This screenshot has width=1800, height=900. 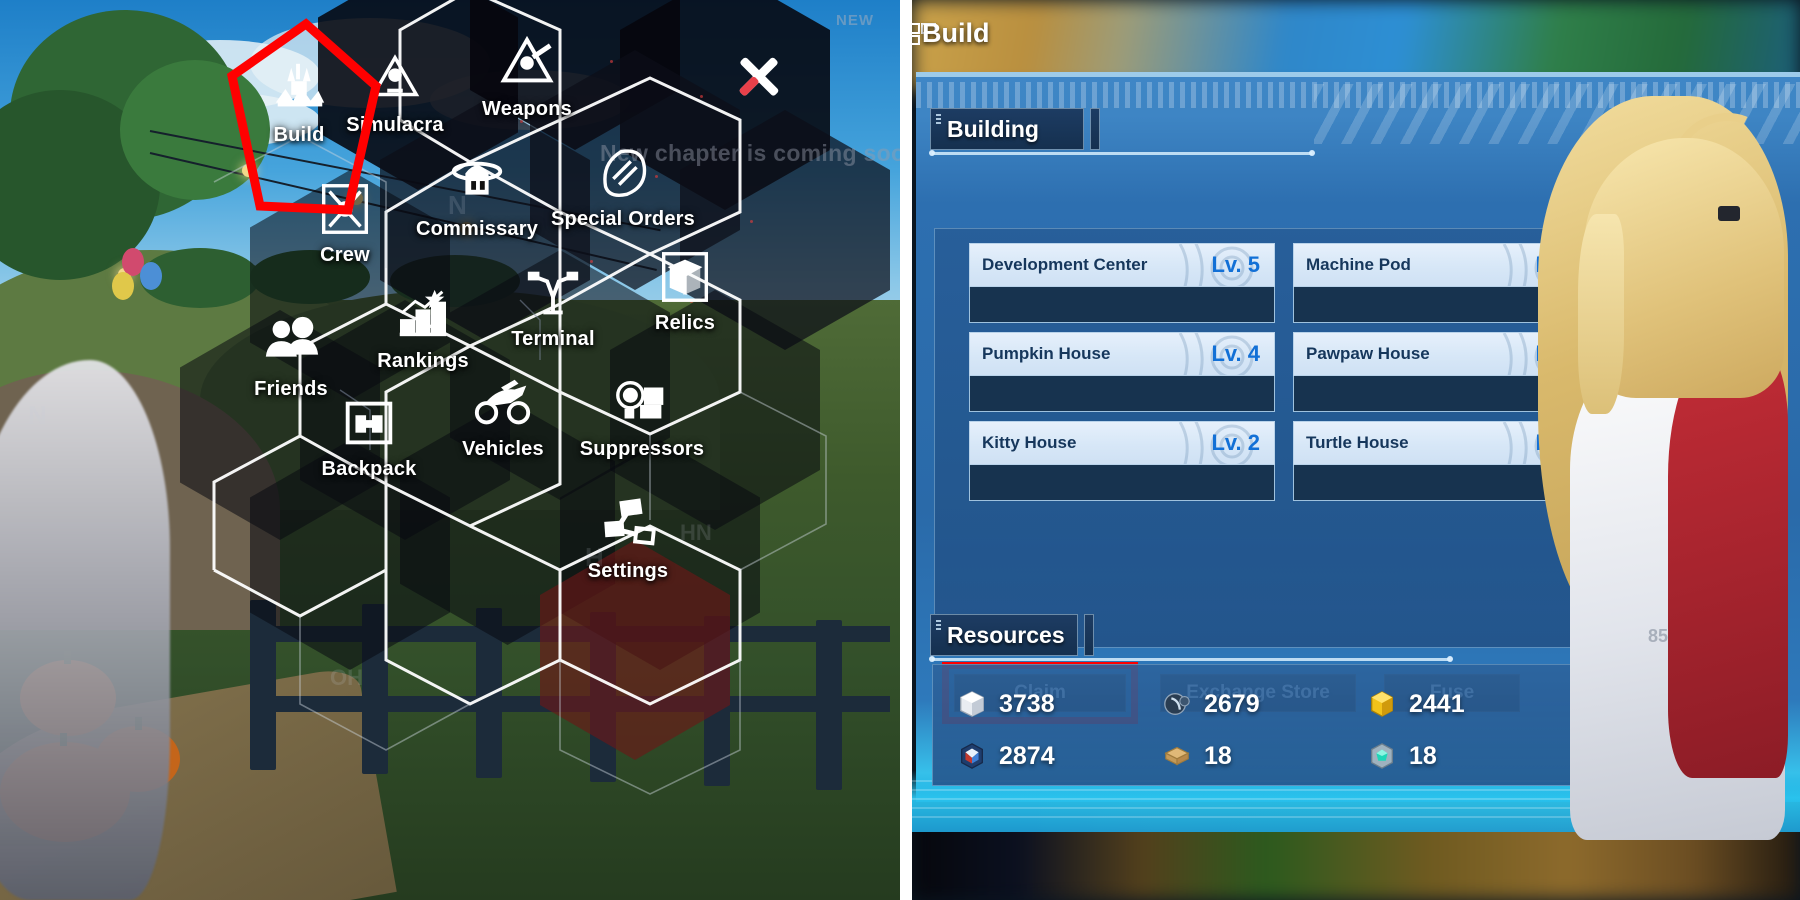 What do you see at coordinates (1446, 283) in the screenshot?
I see `building-card: Machine Pod Lv. 2` at bounding box center [1446, 283].